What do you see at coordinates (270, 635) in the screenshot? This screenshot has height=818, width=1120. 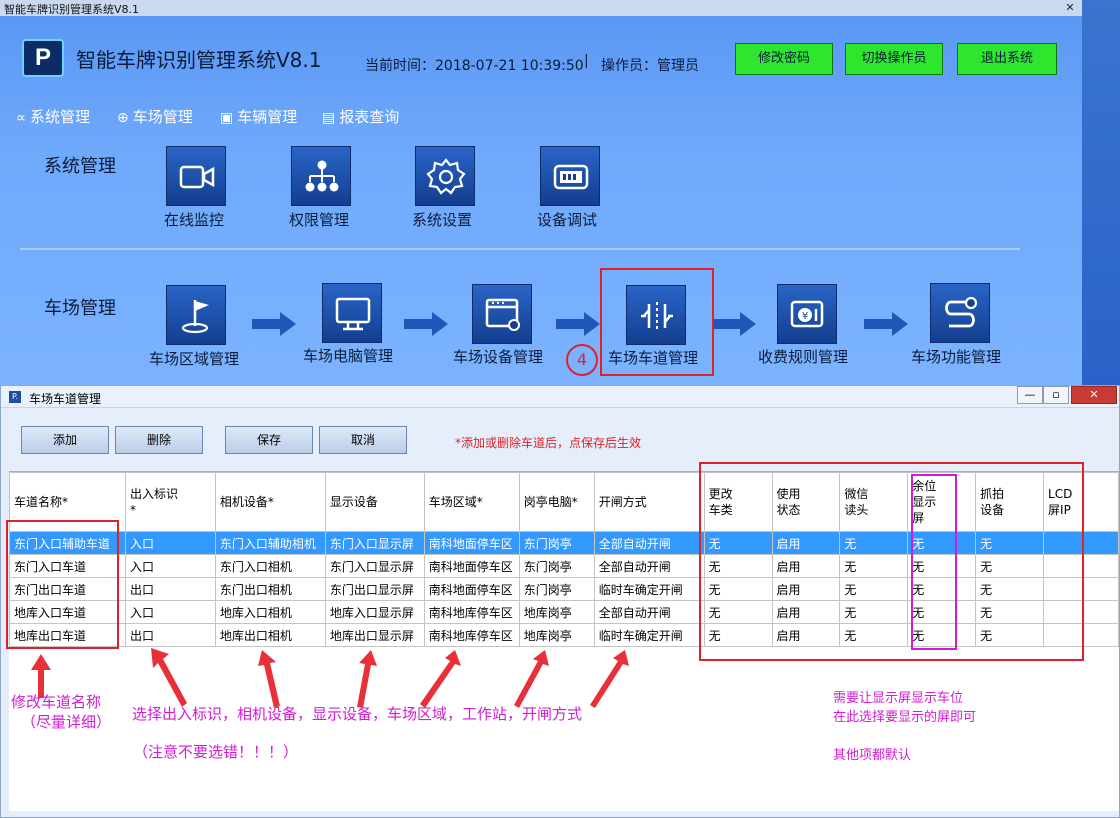 I see `table-cell: 地库出口相机` at bounding box center [270, 635].